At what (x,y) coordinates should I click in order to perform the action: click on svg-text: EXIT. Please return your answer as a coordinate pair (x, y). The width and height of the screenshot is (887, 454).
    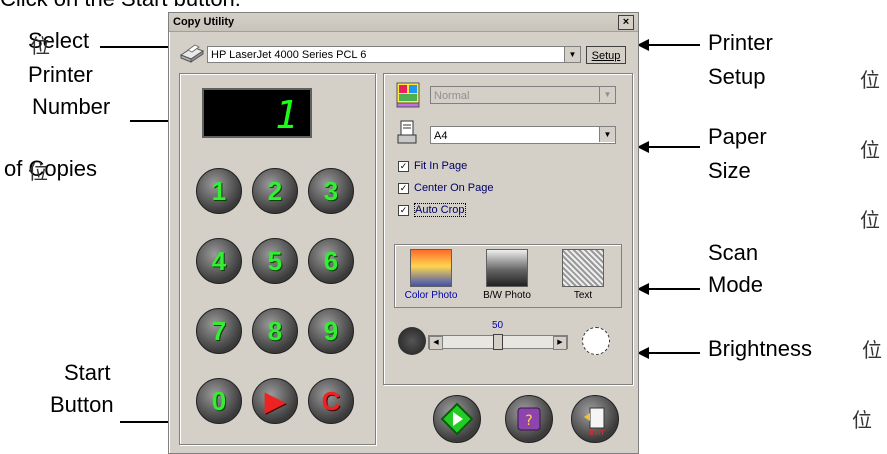
    Looking at the image, I should click on (597, 433).